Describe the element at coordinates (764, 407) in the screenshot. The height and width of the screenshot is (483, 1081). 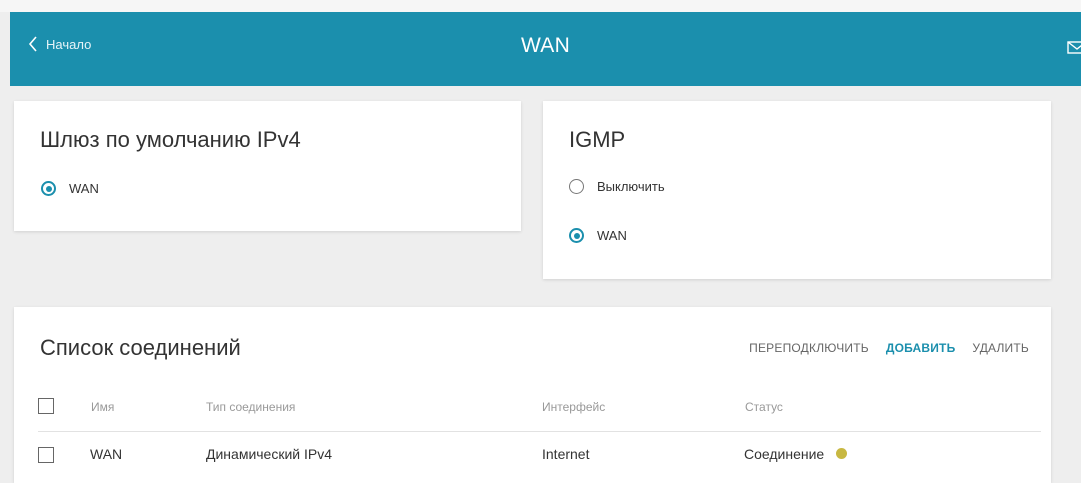
I see `column-header-status: Статус` at that location.